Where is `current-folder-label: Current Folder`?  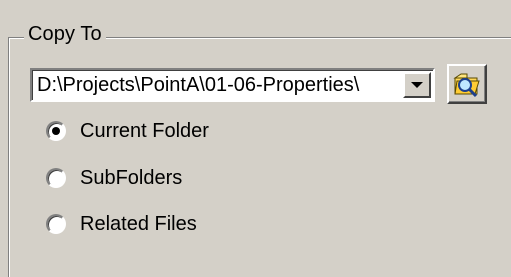 current-folder-label: Current Folder is located at coordinates (144, 131).